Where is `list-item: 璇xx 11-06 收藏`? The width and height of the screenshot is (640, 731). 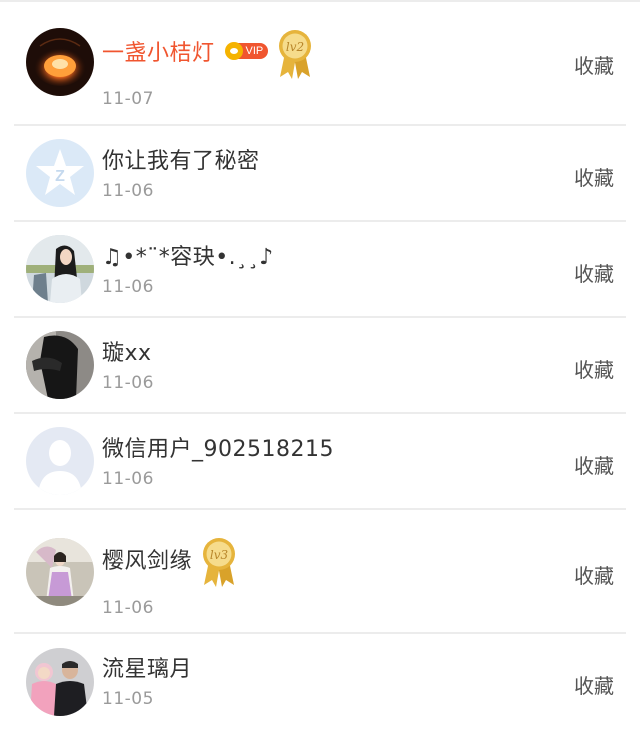 list-item: 璇xx 11-06 收藏 is located at coordinates (320, 366).